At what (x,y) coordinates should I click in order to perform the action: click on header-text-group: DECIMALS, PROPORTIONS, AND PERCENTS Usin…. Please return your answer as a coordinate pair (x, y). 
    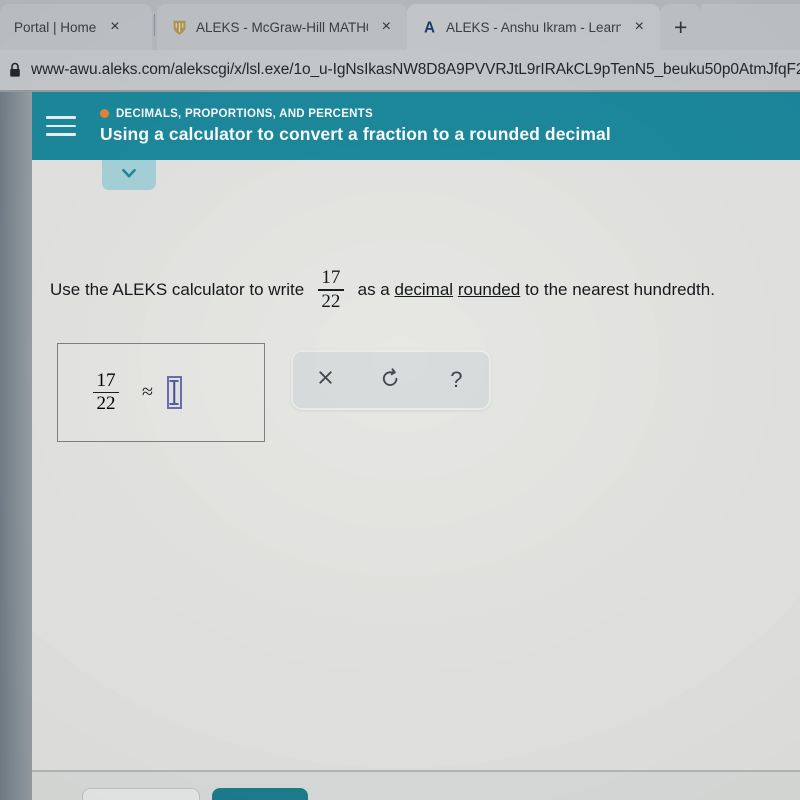
    Looking at the image, I should click on (355, 126).